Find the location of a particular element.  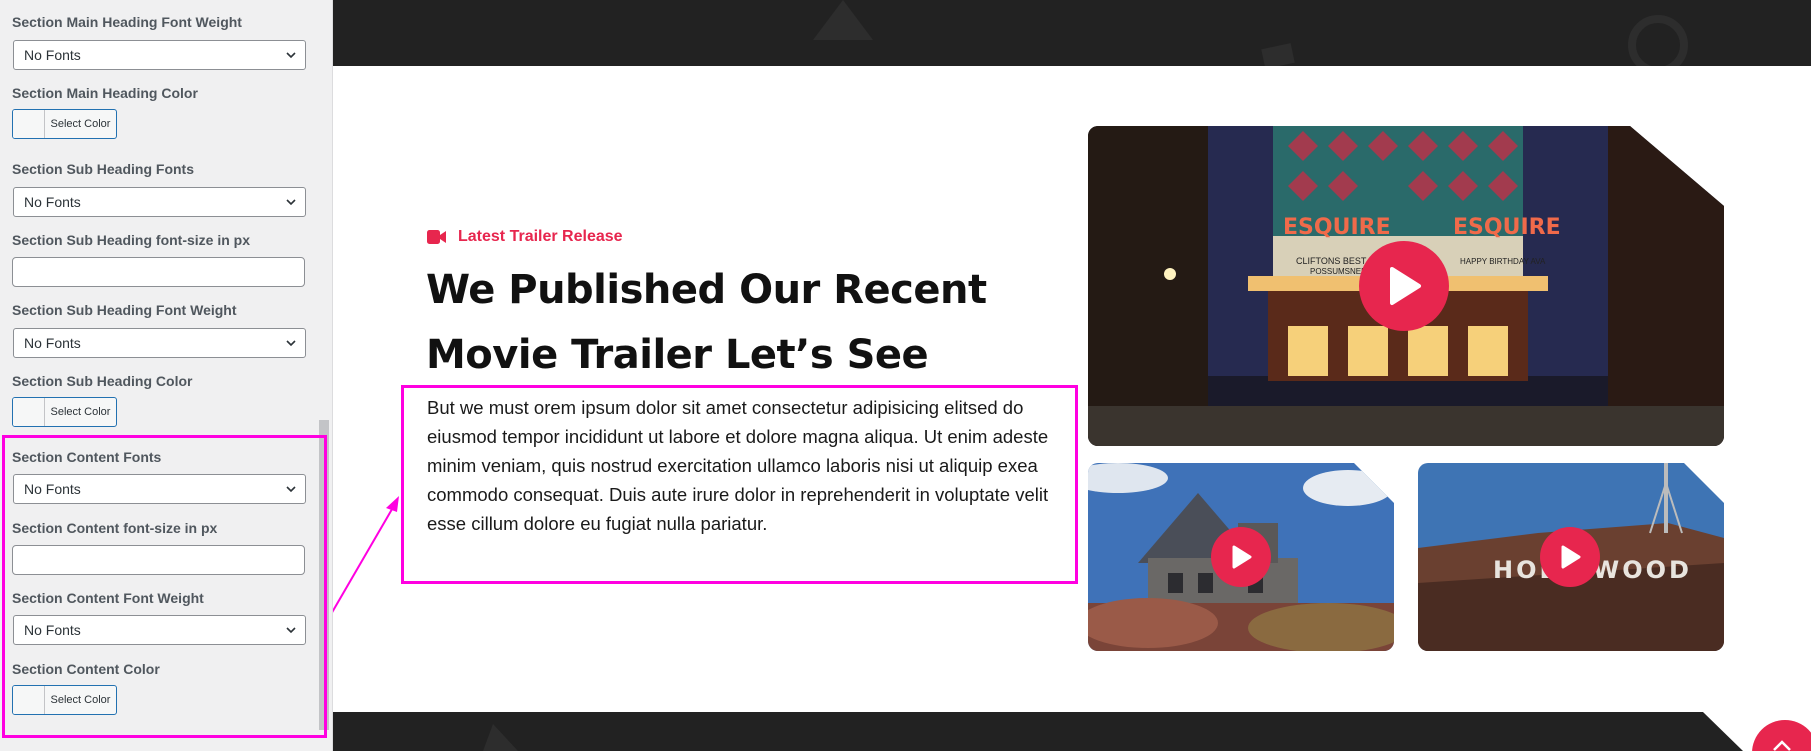

top-dark-band is located at coordinates (1072, 33).